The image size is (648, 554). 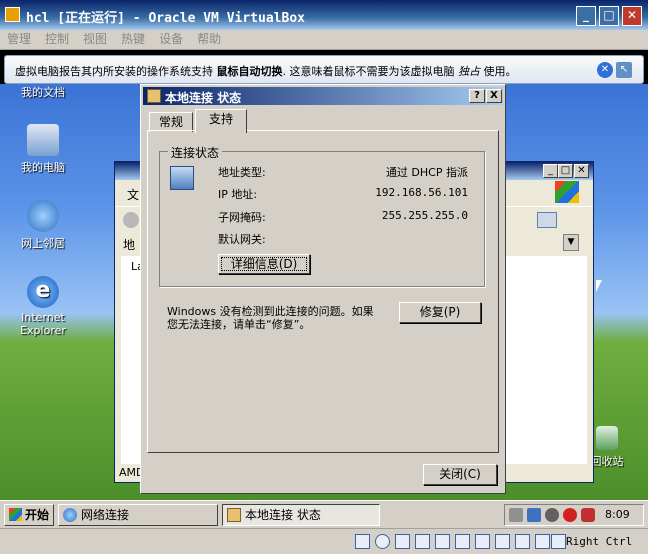 What do you see at coordinates (242, 217) in the screenshot?
I see `field-label-subnet-mask: 子网掩码:` at bounding box center [242, 217].